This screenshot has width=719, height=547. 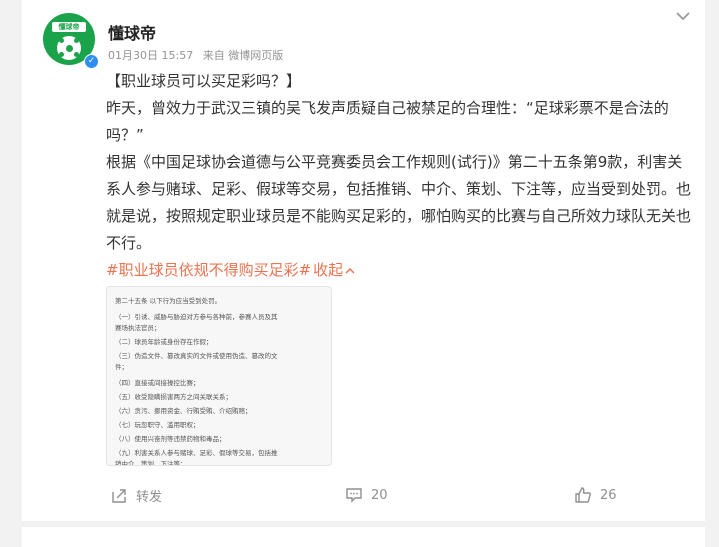 I want to click on image-text-line: （五）收受隐瞒损害两方之间关联关系；, so click(x=173, y=397).